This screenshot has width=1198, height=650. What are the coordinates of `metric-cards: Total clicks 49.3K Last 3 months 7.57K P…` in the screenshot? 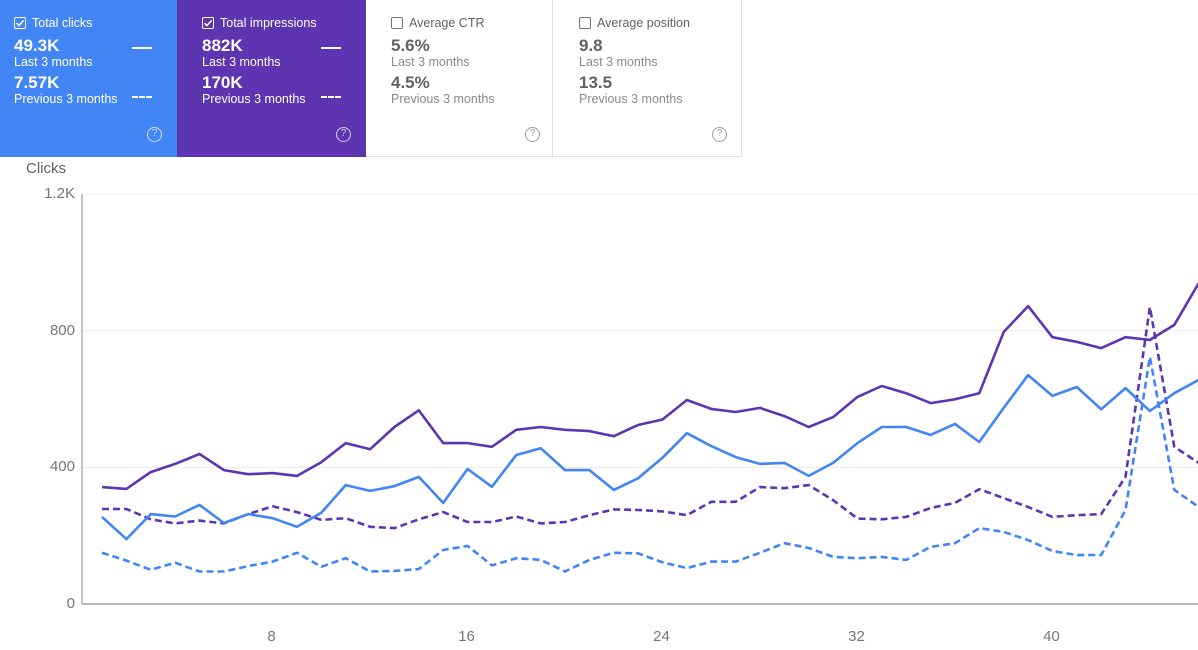 It's located at (371, 78).